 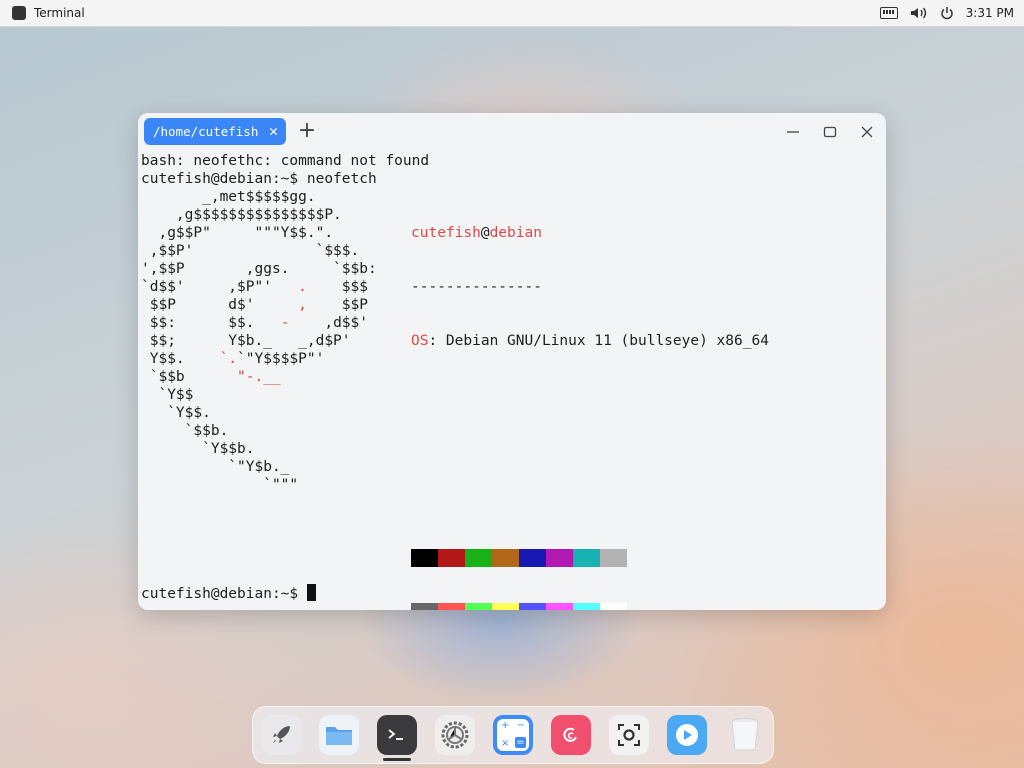 I want to click on ascii-line: `"Y$b._, so click(x=259, y=467).